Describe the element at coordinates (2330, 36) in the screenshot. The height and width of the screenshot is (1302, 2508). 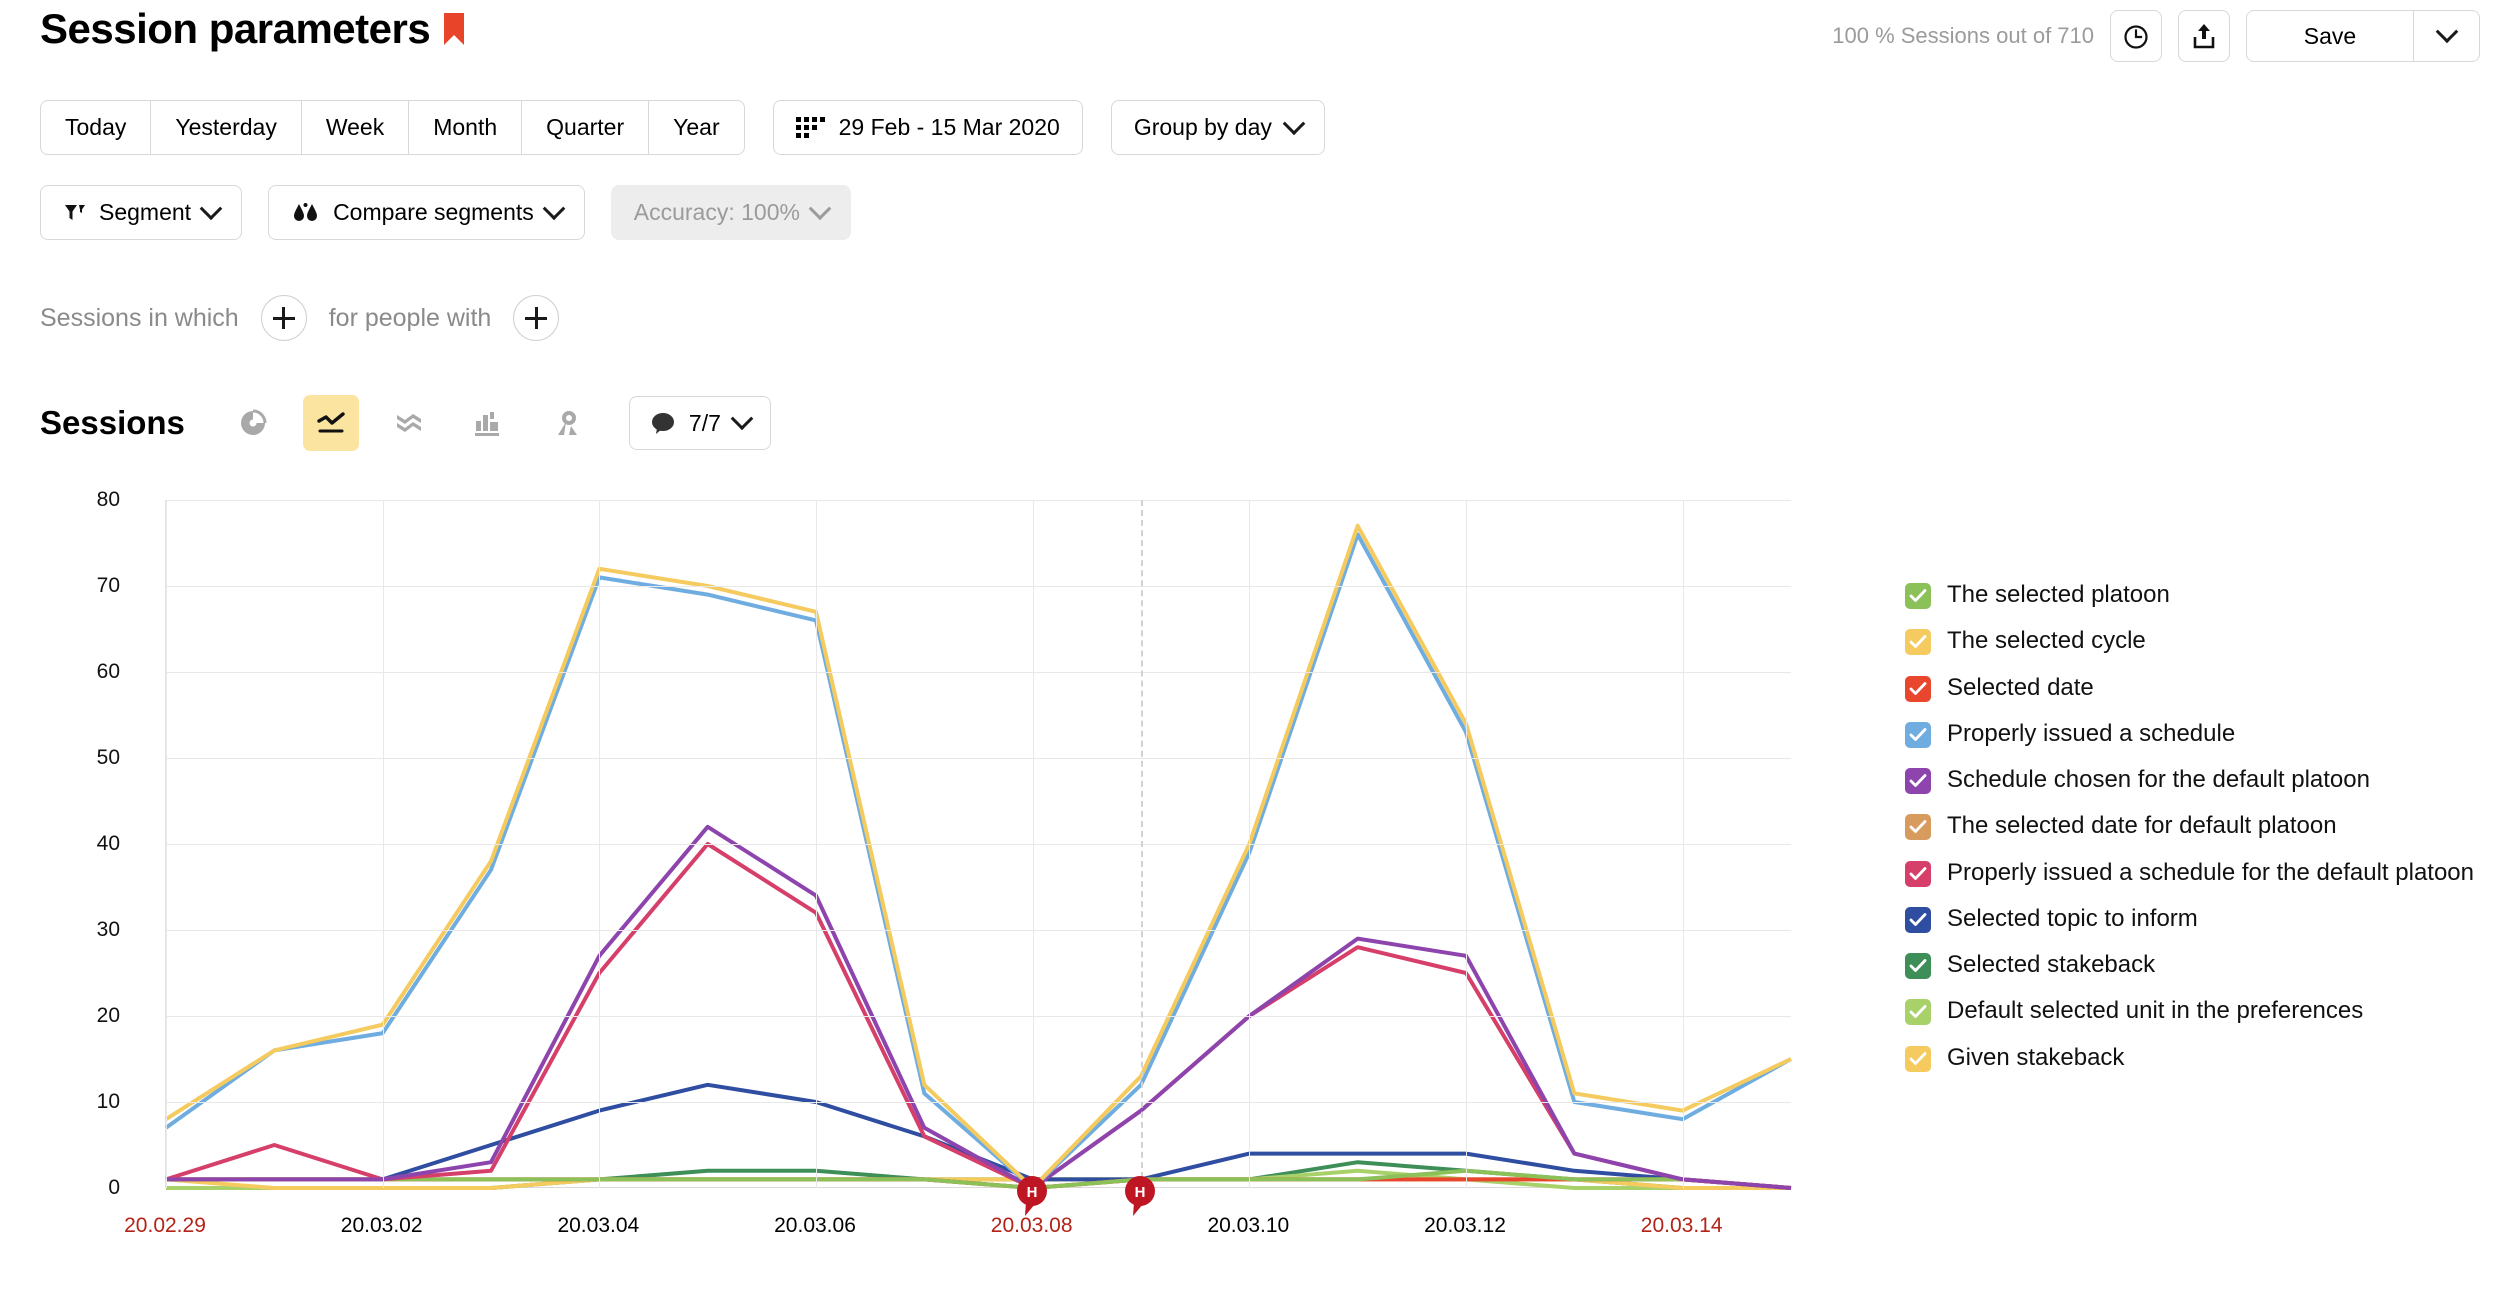
I see `save-button: Save` at that location.